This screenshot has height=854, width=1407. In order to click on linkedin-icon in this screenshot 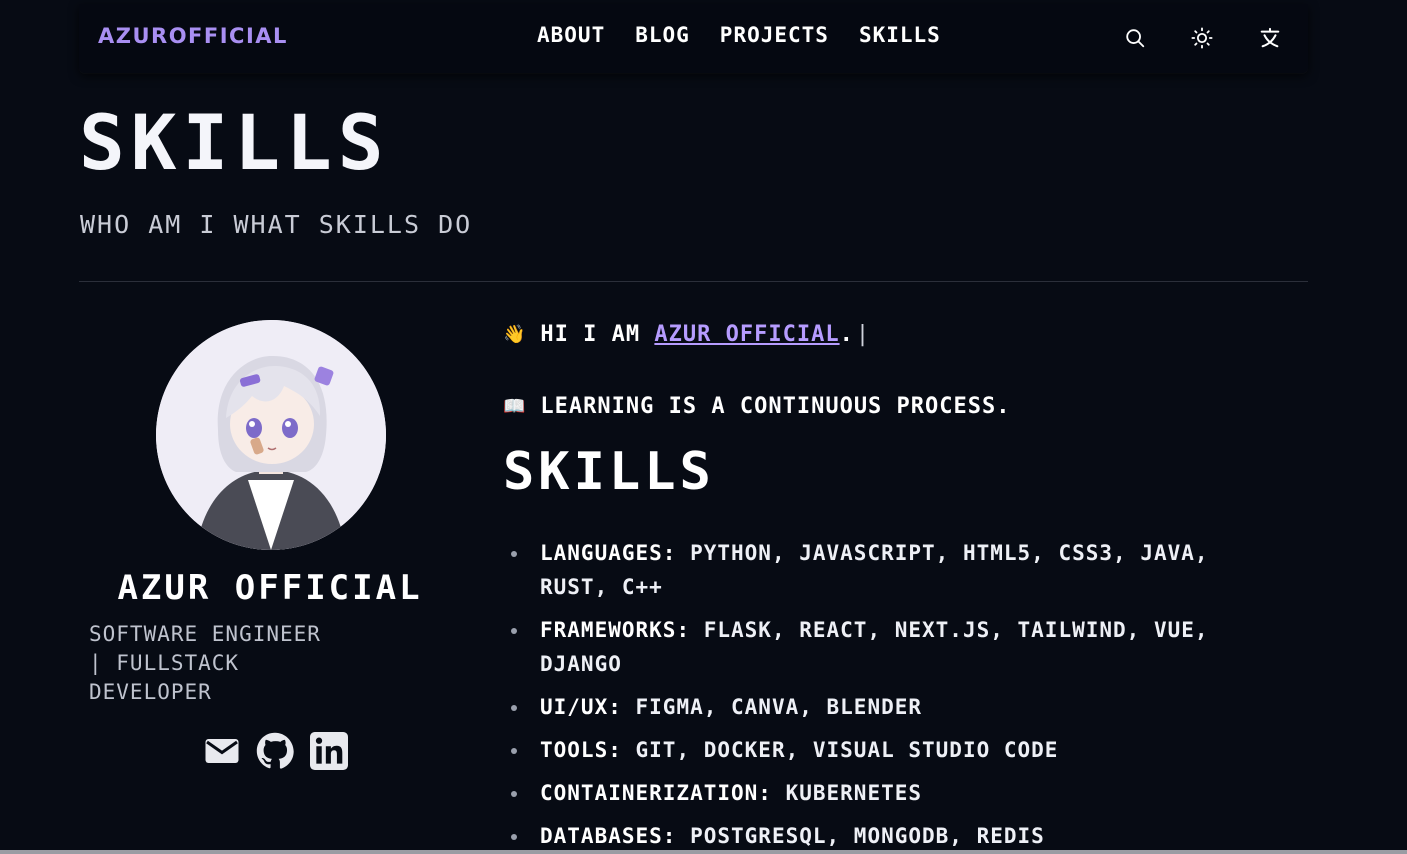, I will do `click(329, 753)`.